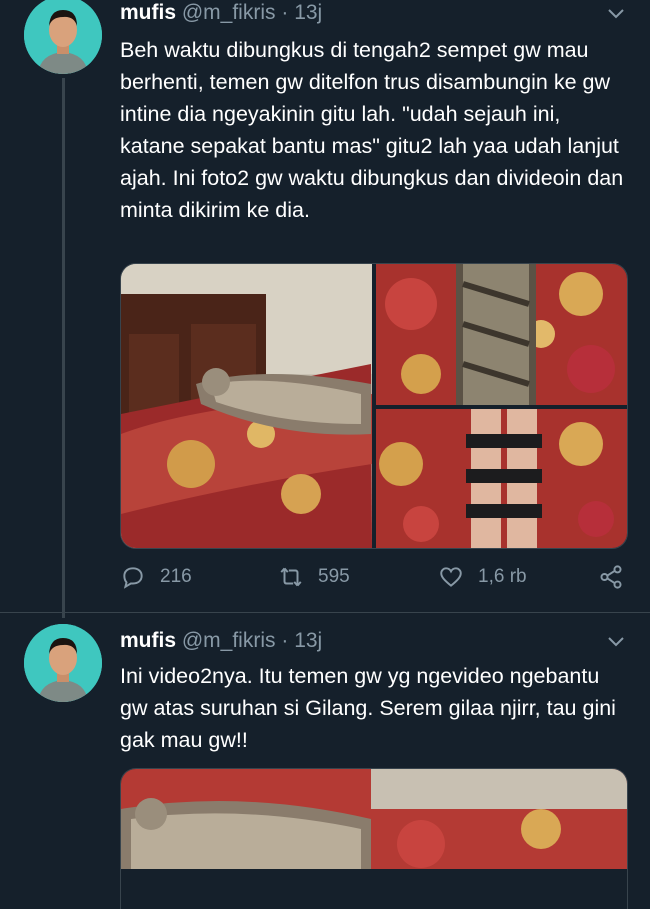  Describe the element at coordinates (133, 578) in the screenshot. I see `reply-icon` at that location.